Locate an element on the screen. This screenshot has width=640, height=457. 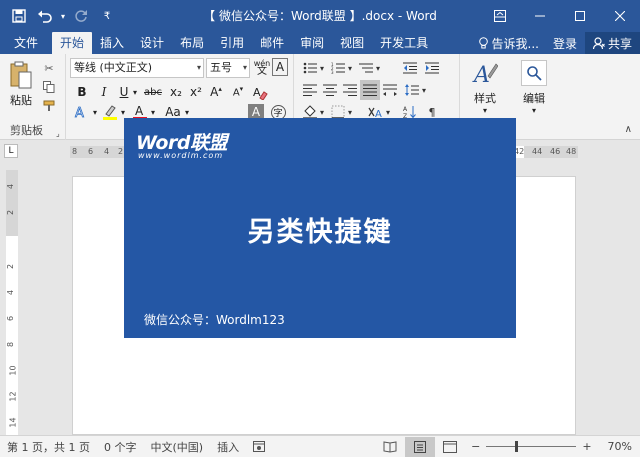
multilevel-dropdown: ▾ is located at coordinates (378, 68).